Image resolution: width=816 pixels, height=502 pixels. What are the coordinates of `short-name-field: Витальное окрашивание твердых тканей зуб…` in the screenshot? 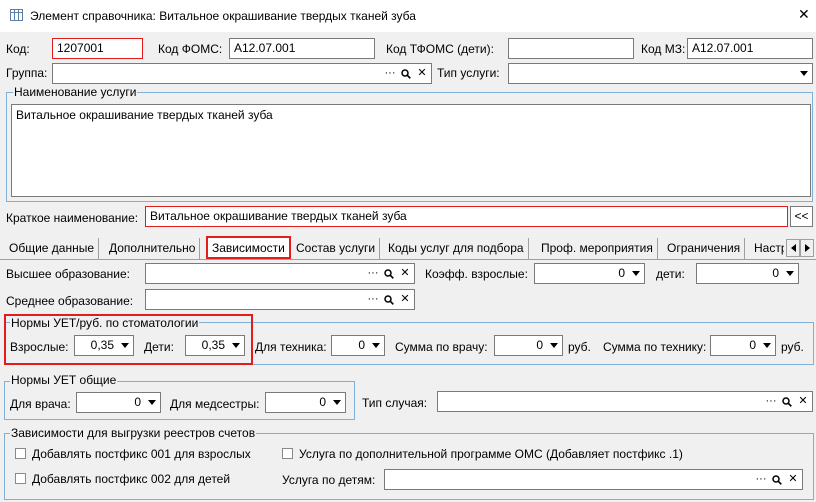 It's located at (466, 216).